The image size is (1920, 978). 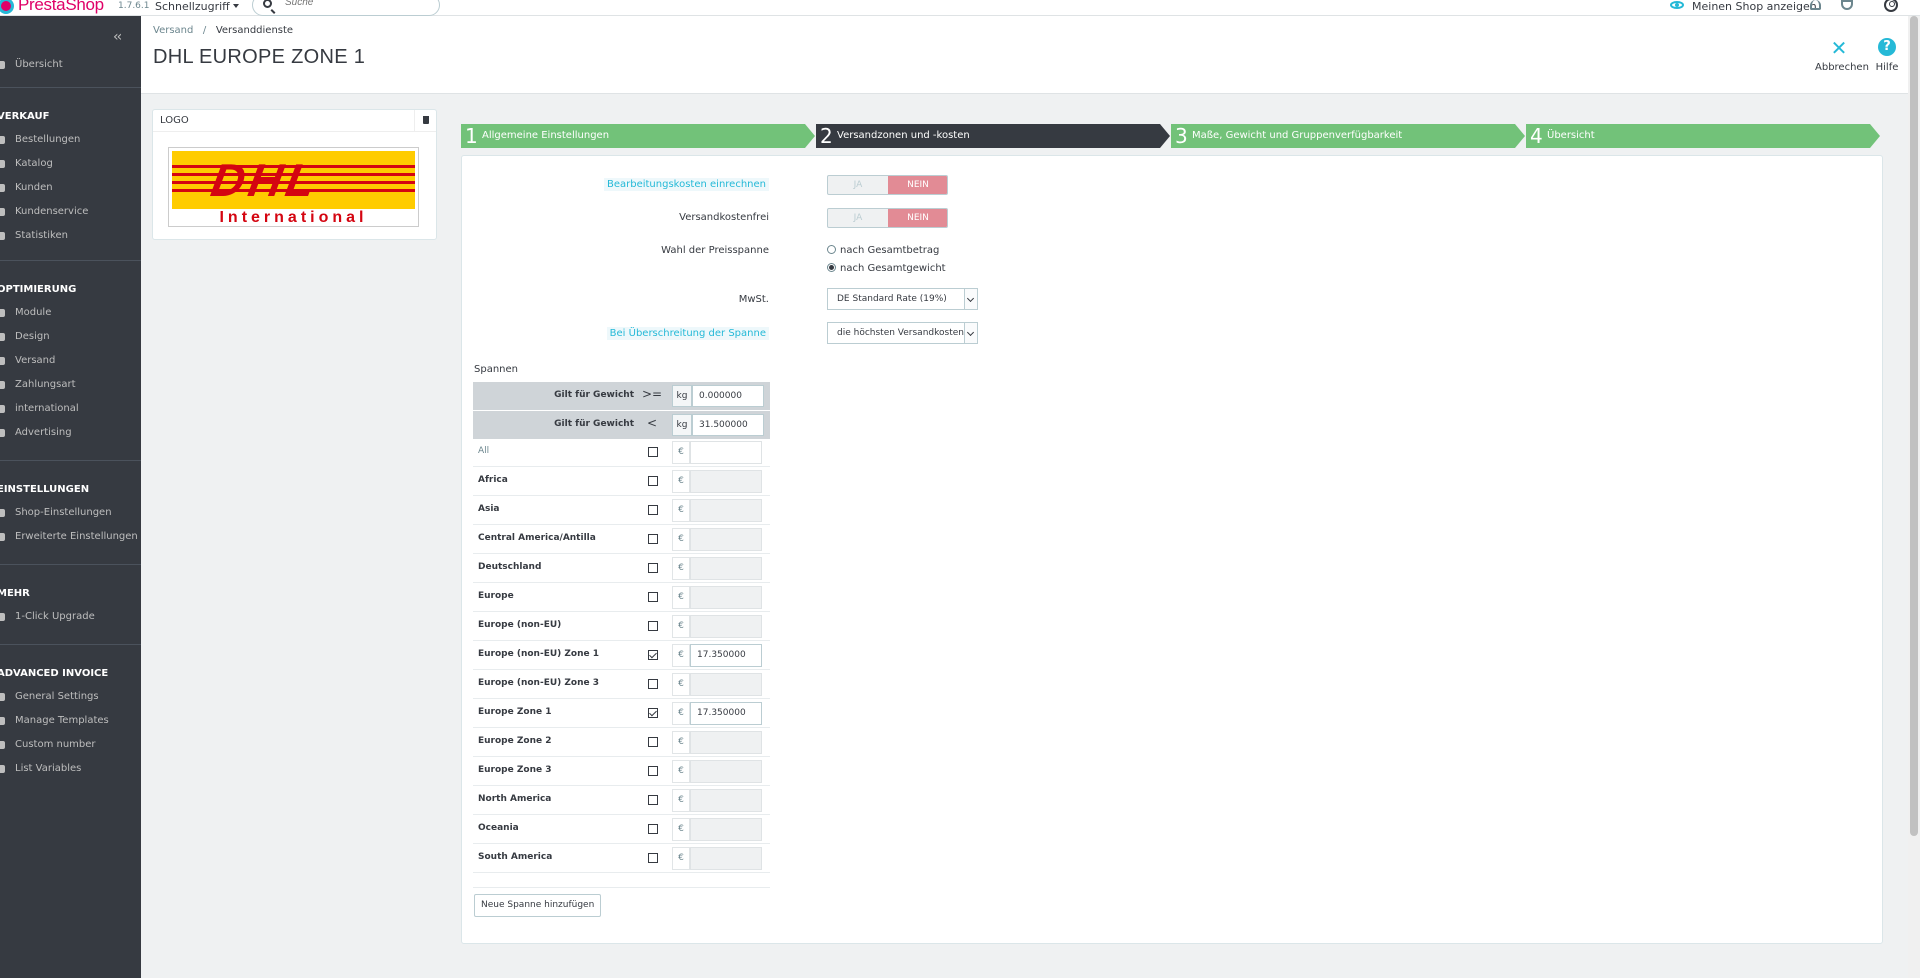 What do you see at coordinates (70, 65) in the screenshot?
I see `sidebar-item-overview: Übersicht` at bounding box center [70, 65].